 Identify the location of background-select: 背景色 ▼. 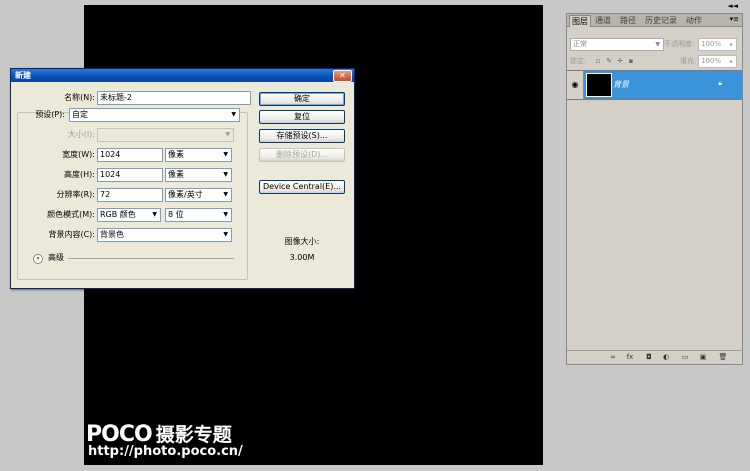
(164, 235).